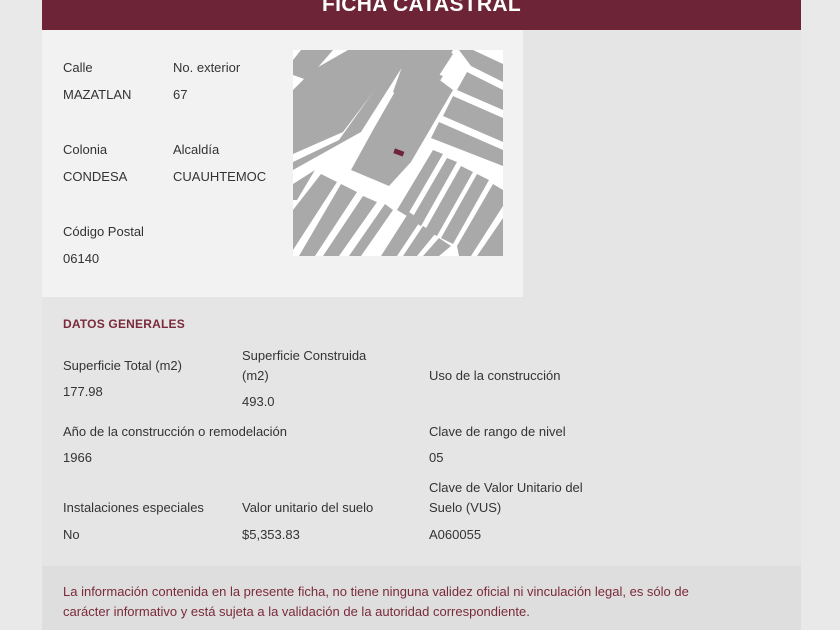  I want to click on alcaldia-value: CUAUHTEMOC, so click(220, 176).